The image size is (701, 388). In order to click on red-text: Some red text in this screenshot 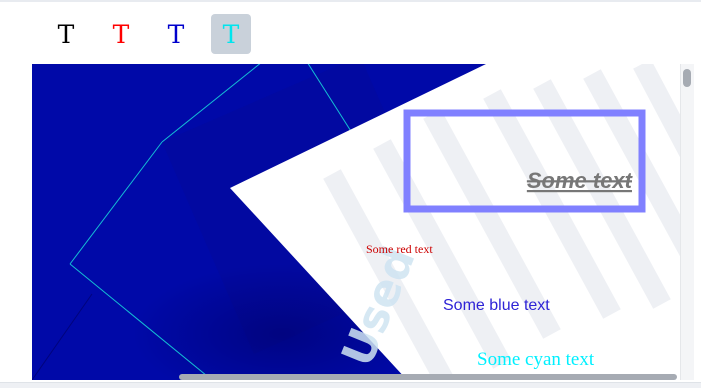, I will do `click(399, 249)`.